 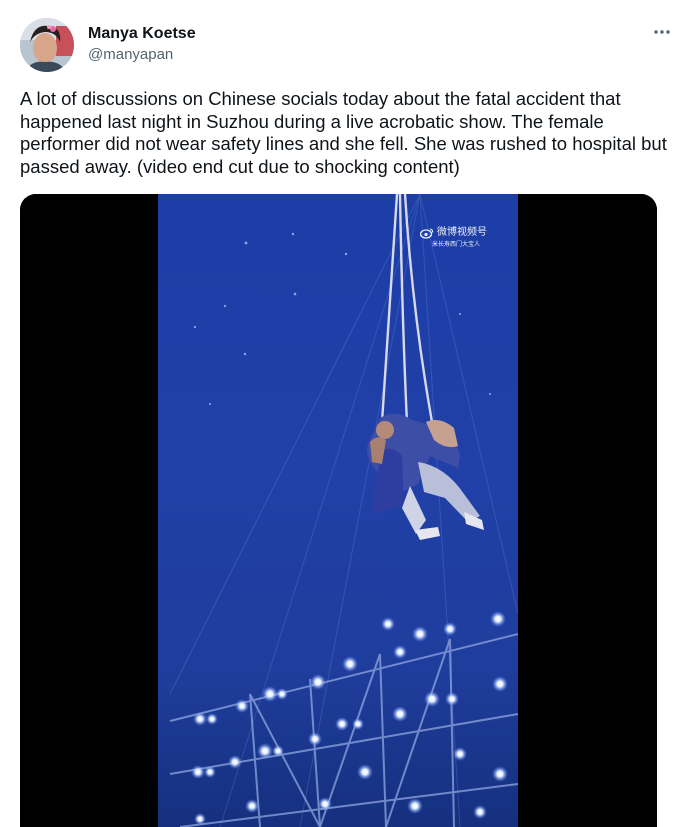 I want to click on author-handle: @manyapan, so click(x=142, y=55).